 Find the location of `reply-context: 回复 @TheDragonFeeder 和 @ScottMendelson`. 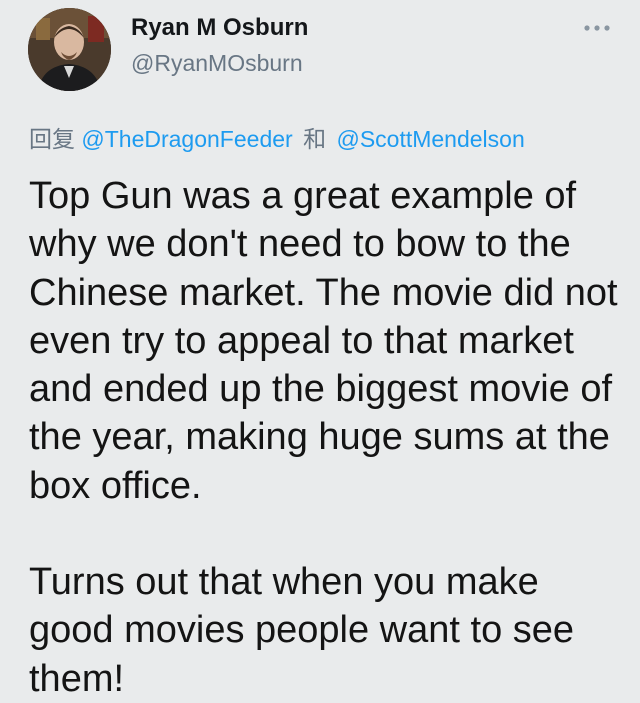

reply-context: 回复 @TheDragonFeeder 和 @ScottMendelson is located at coordinates (277, 137).